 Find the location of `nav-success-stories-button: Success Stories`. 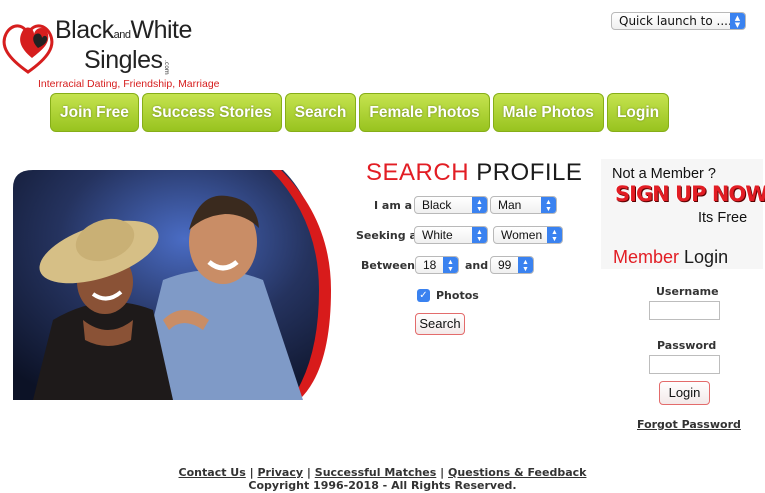

nav-success-stories-button: Success Stories is located at coordinates (211, 112).